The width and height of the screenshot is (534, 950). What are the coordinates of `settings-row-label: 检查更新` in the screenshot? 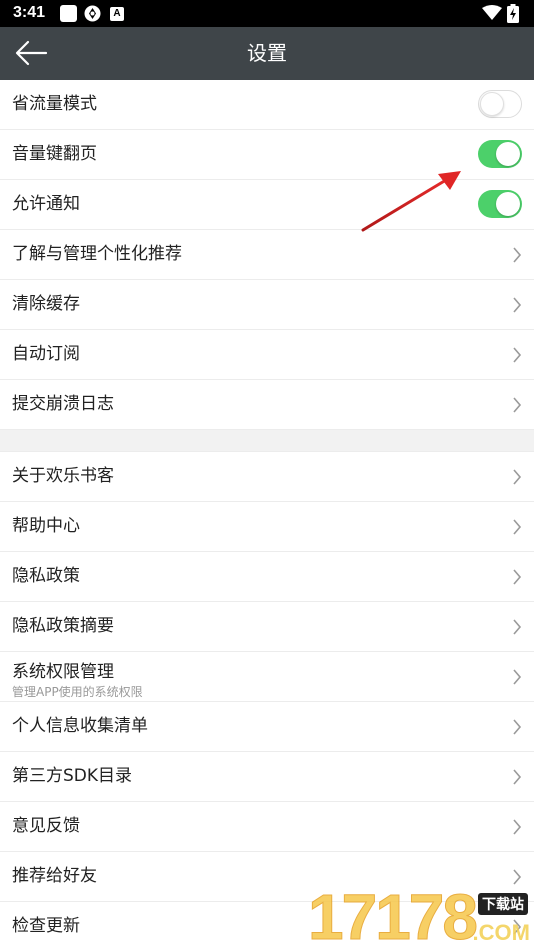 It's located at (46, 926).